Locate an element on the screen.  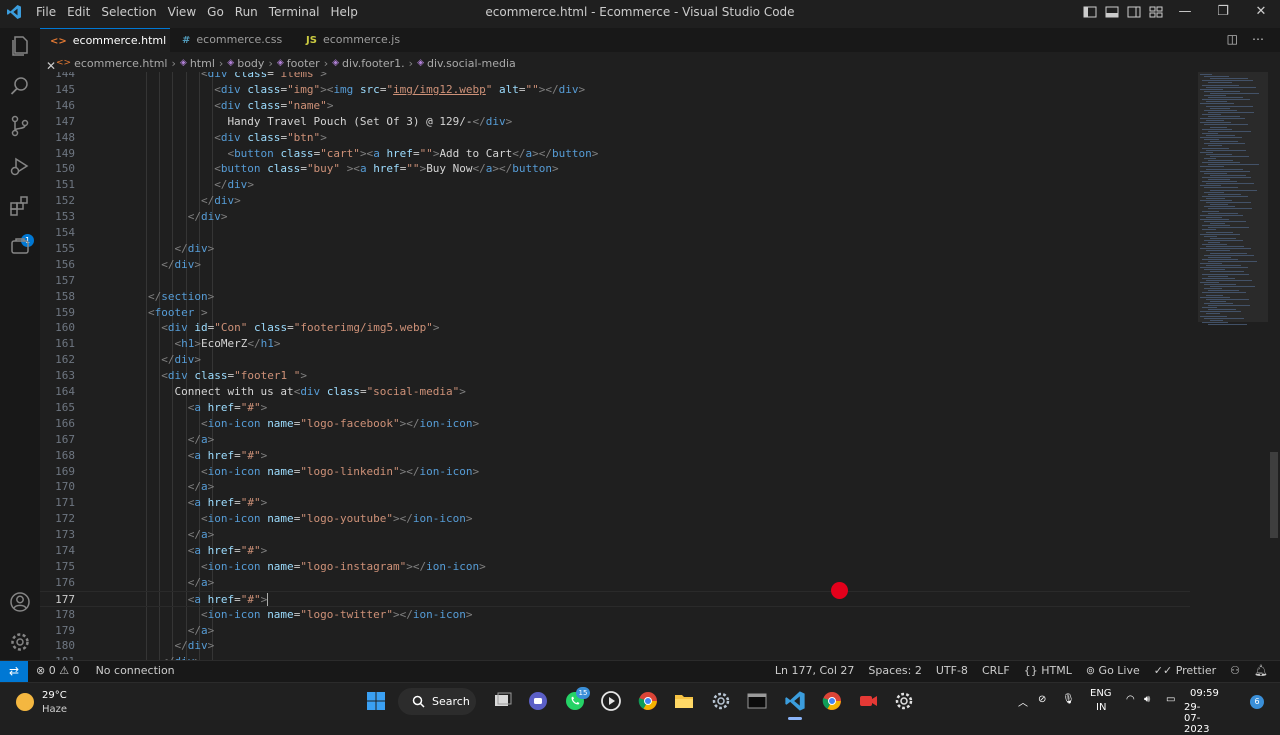
code-line: 173 </a> is located at coordinates (615, 535).